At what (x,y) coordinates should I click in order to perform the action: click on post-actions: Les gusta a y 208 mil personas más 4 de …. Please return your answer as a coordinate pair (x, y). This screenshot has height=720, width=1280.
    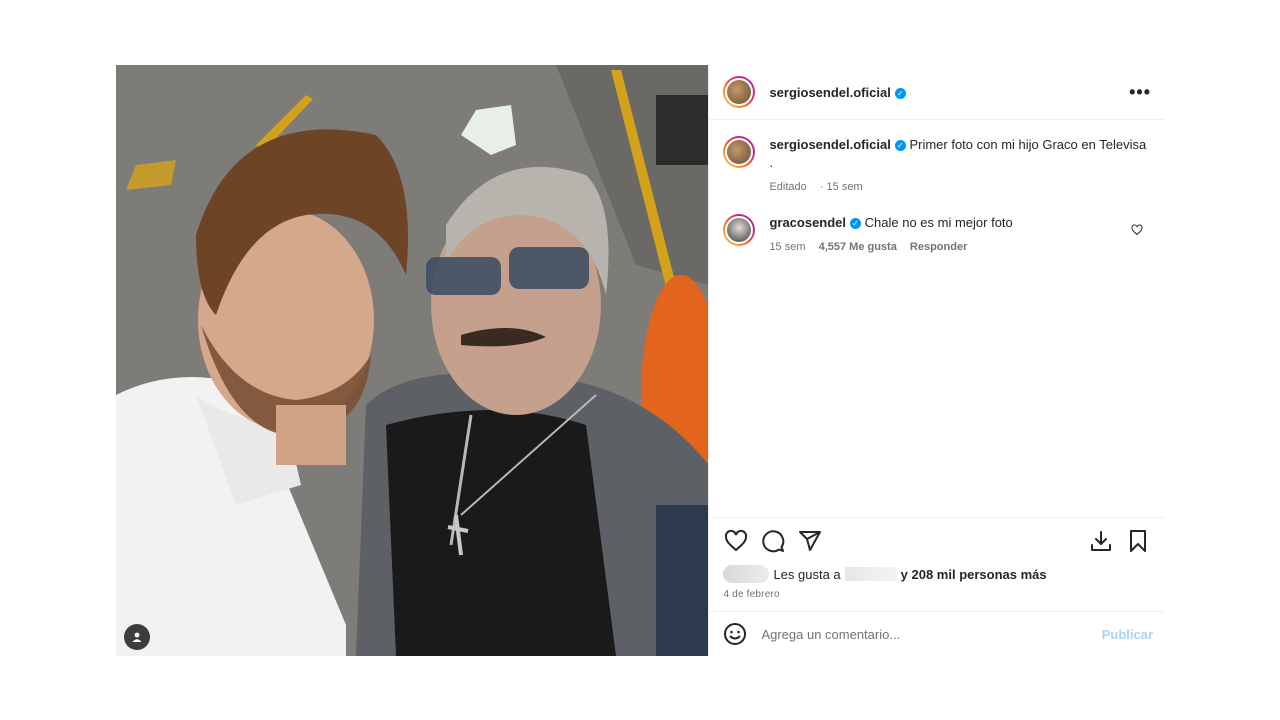
    Looking at the image, I should click on (937, 558).